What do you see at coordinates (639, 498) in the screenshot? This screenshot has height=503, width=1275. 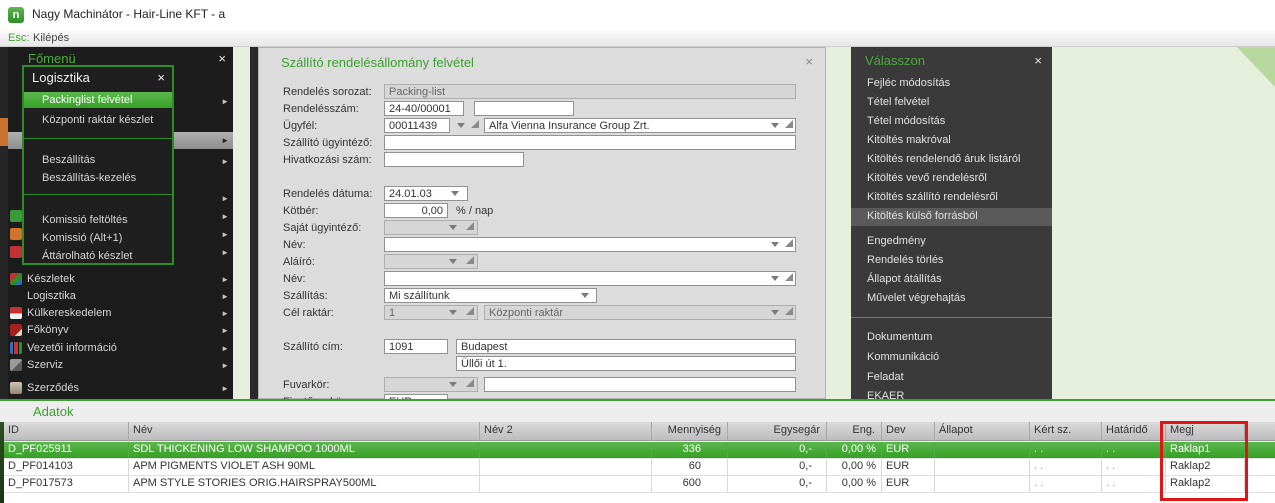 I see `table-row-empty` at bounding box center [639, 498].